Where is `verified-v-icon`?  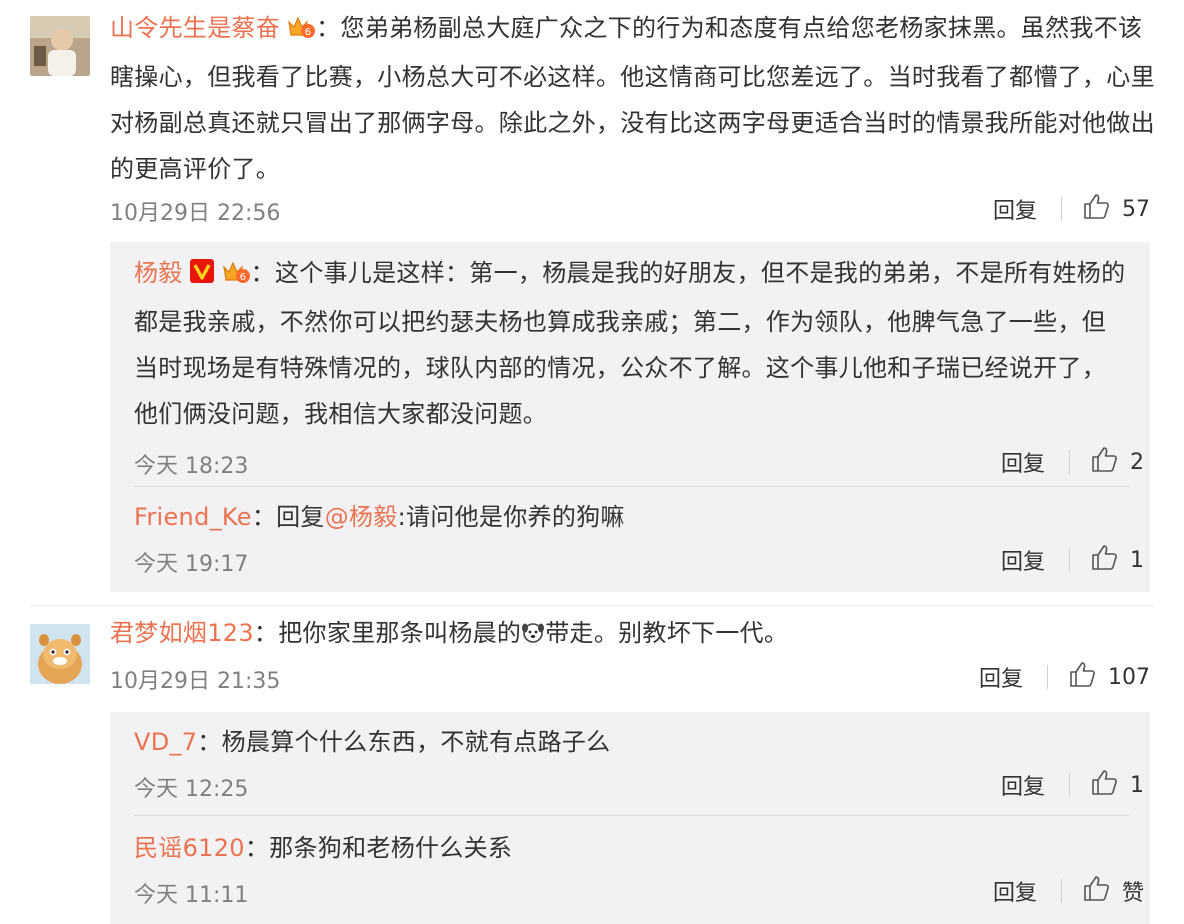 verified-v-icon is located at coordinates (202, 276).